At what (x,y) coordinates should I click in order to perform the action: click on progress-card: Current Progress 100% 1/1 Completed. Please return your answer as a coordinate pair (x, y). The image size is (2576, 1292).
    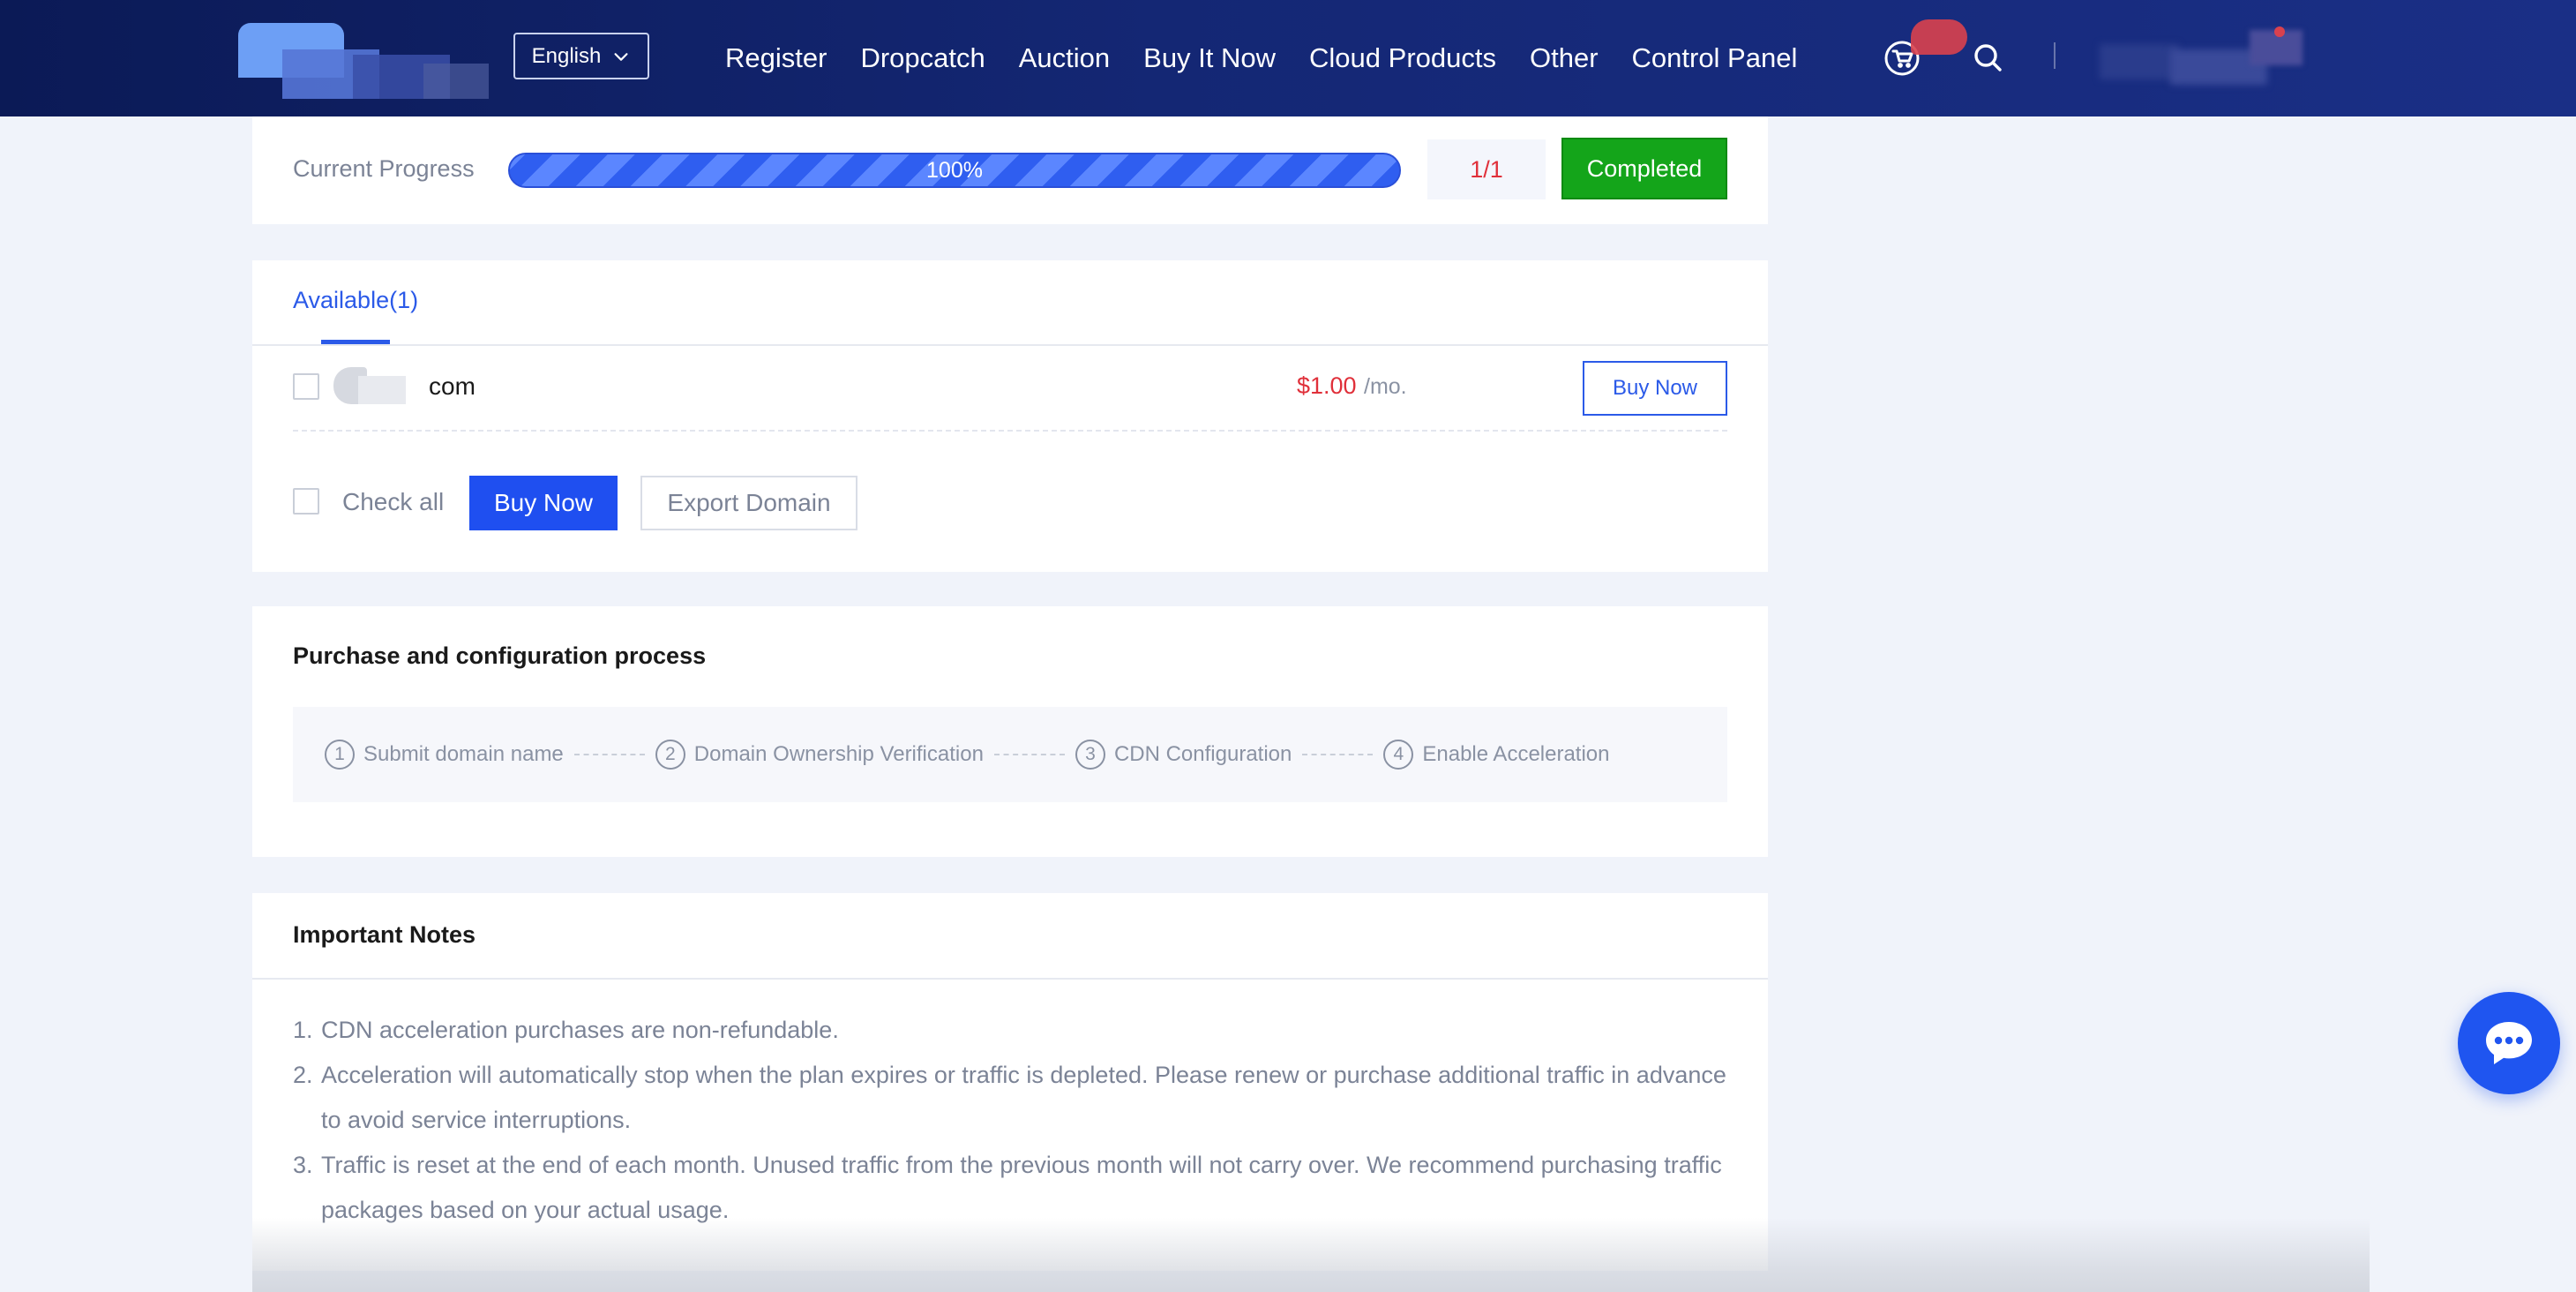
    Looking at the image, I should click on (1010, 170).